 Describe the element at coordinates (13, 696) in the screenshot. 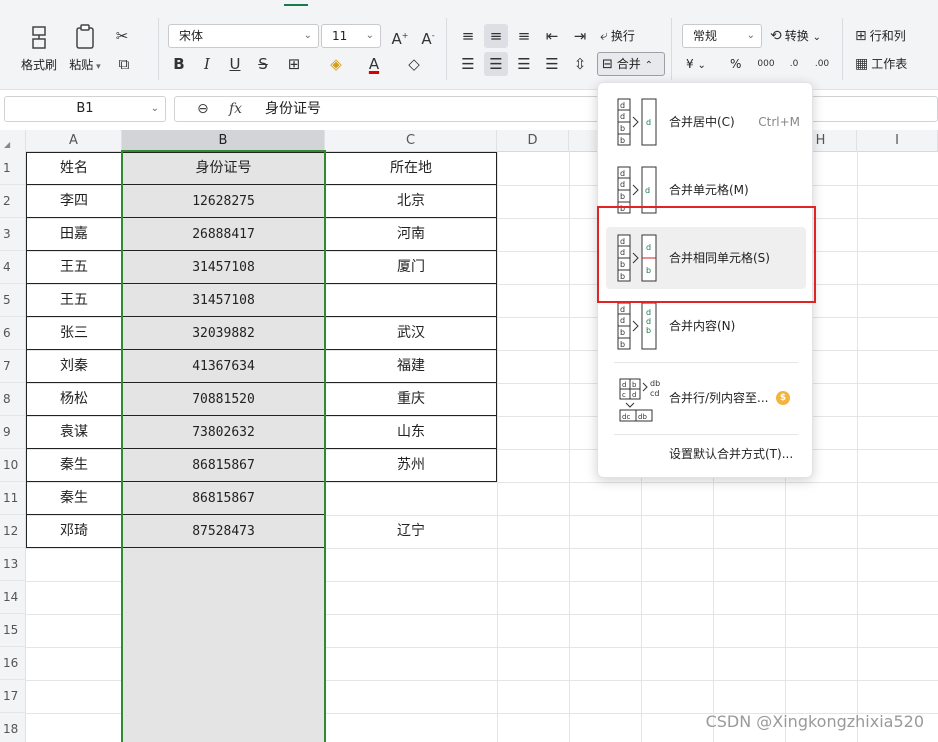

I see `row-header-17: 17` at that location.